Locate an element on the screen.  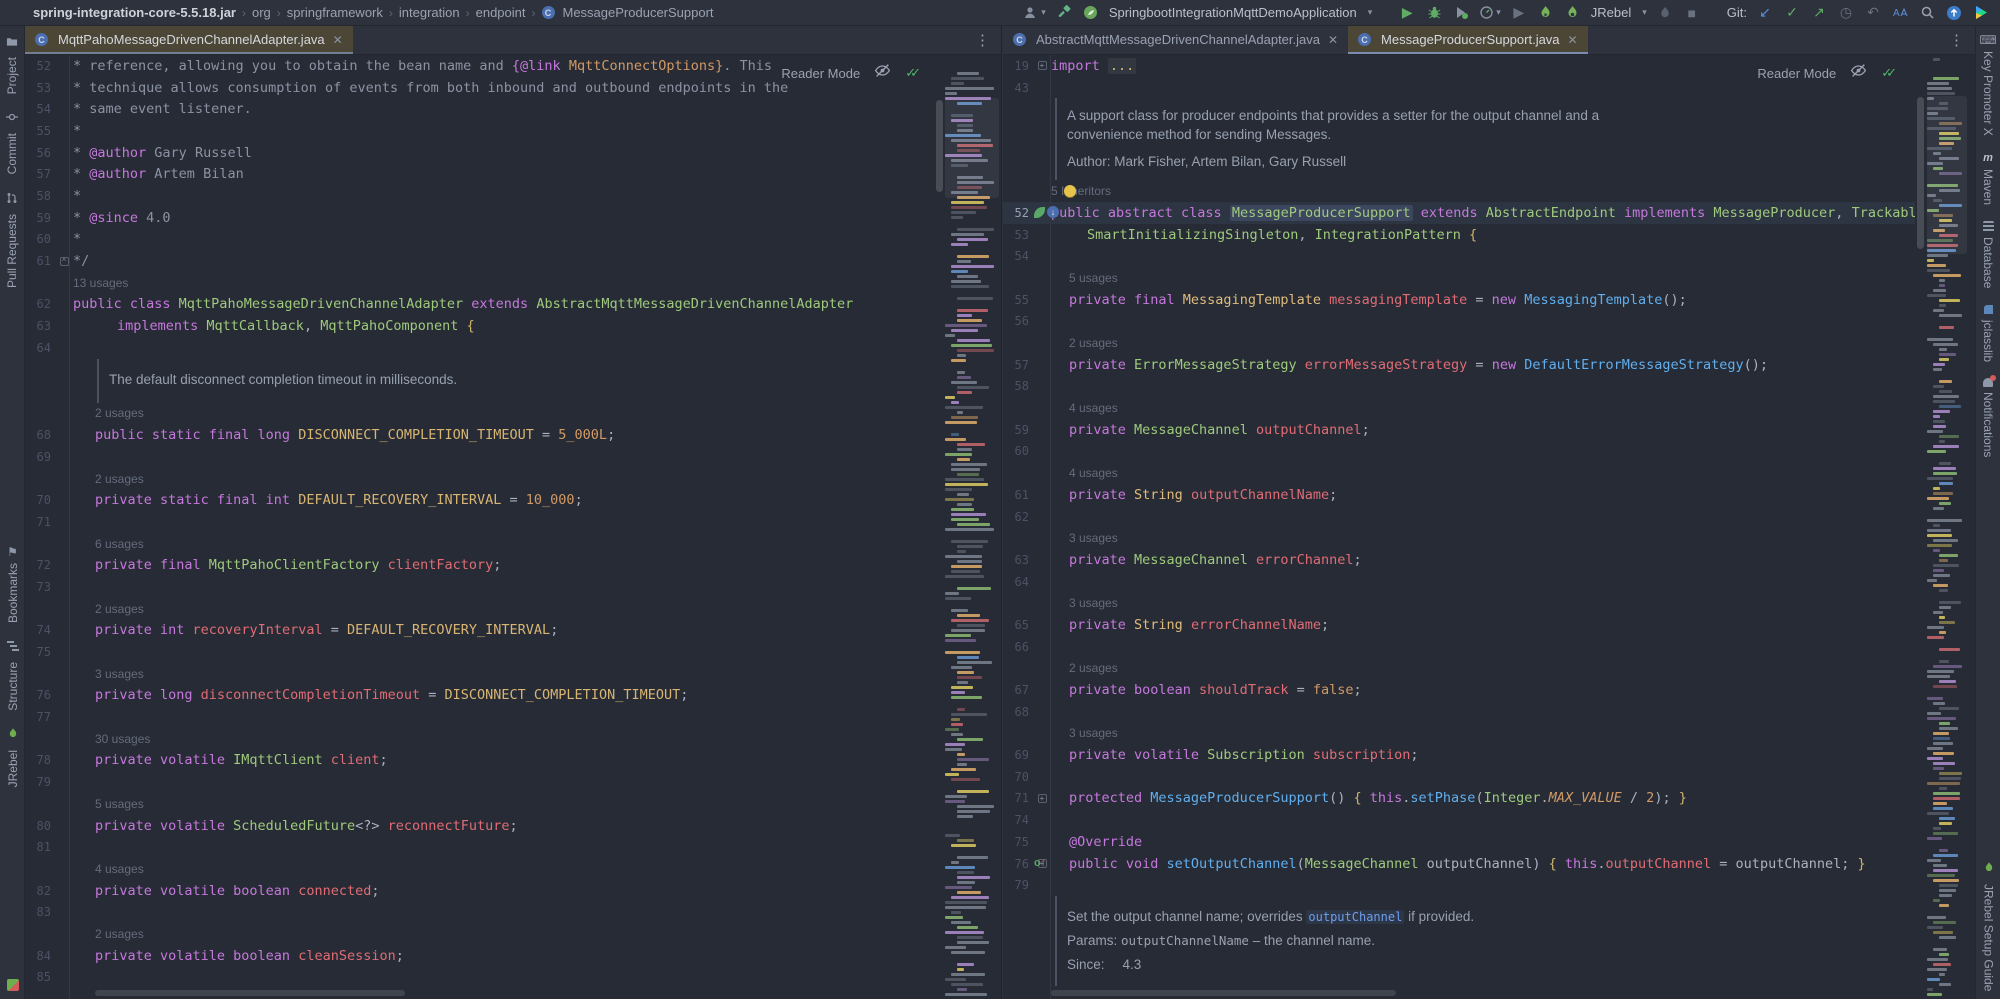
build-hammer-icon is located at coordinates (1064, 13).